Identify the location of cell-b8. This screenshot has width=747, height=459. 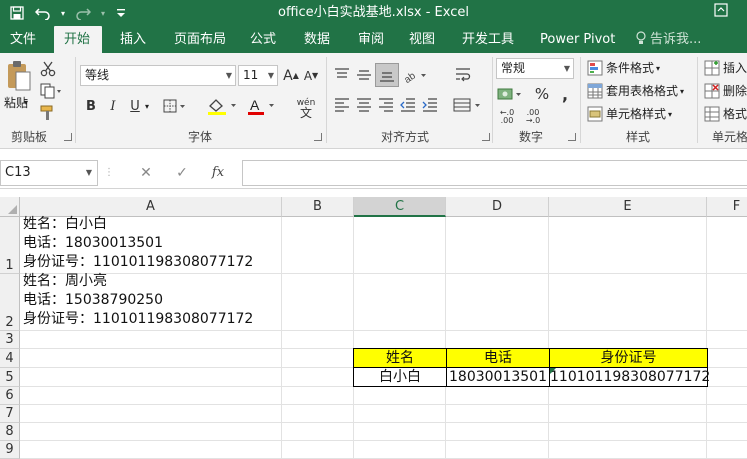
(318, 432).